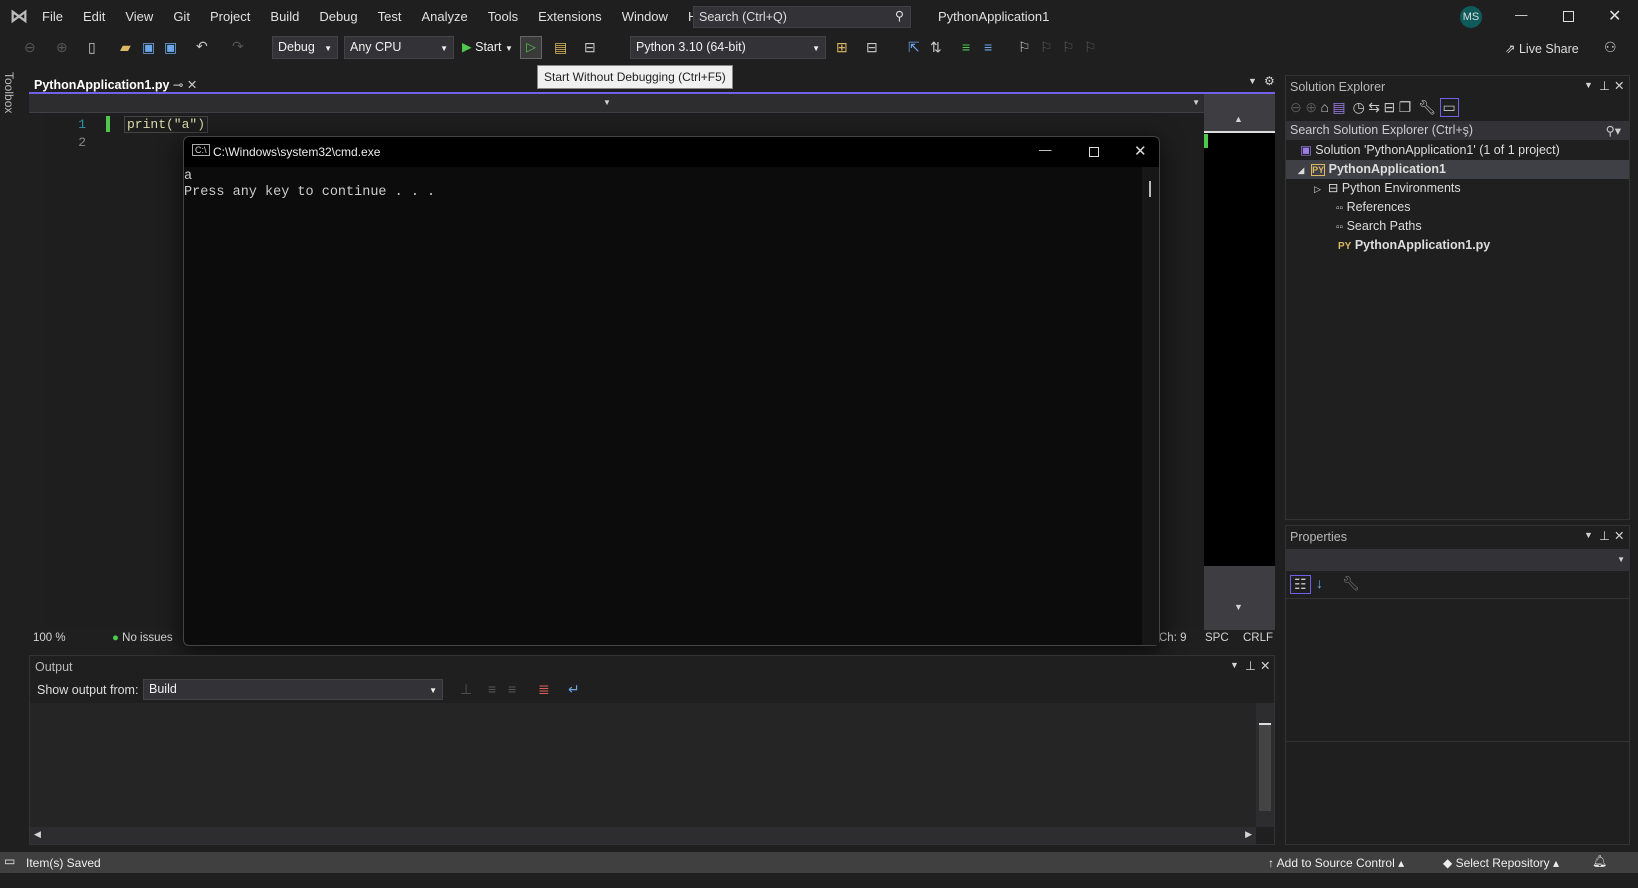  Describe the element at coordinates (531, 47) in the screenshot. I see `start-without-debugging-button: ▷` at that location.